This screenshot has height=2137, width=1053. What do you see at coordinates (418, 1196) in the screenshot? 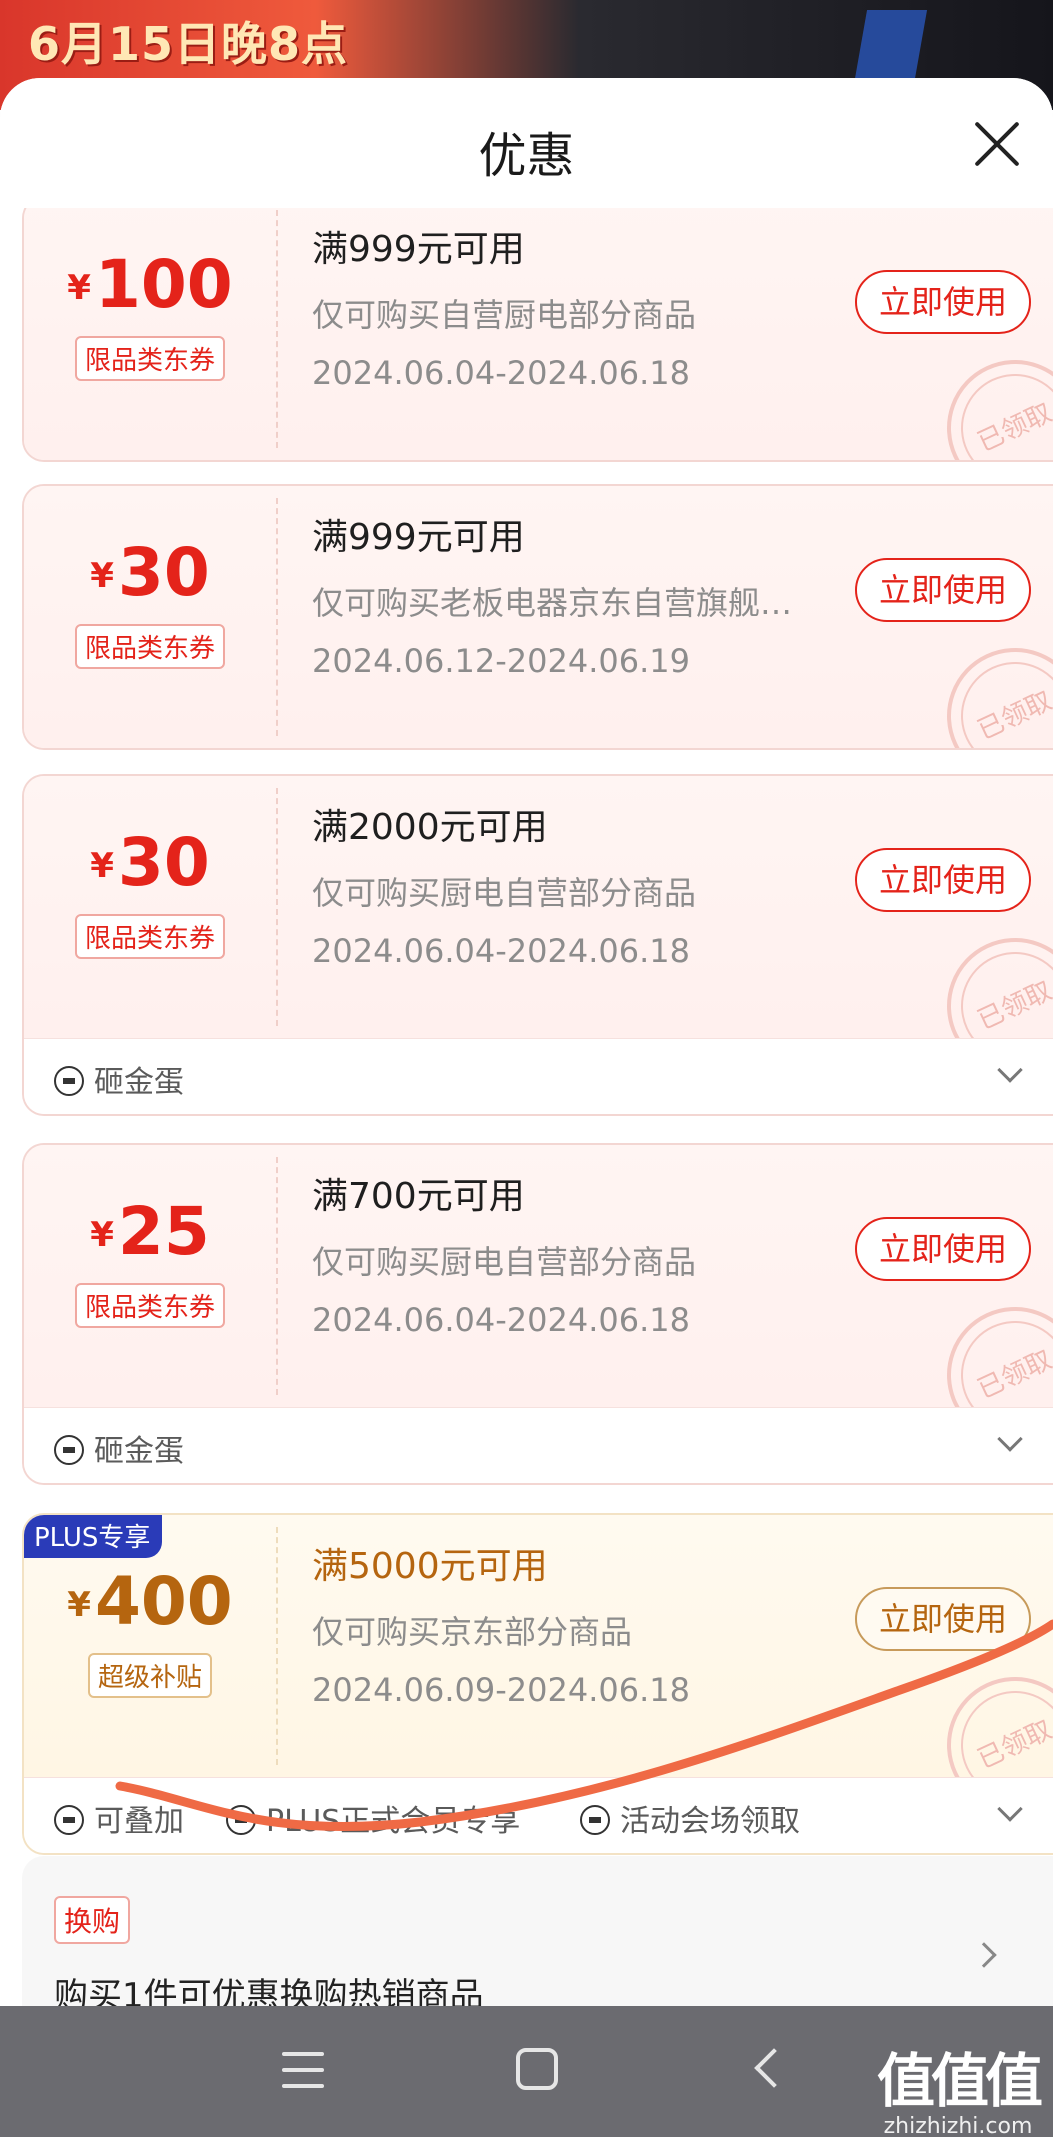
I see `coupon-condition: 满700元可用` at bounding box center [418, 1196].